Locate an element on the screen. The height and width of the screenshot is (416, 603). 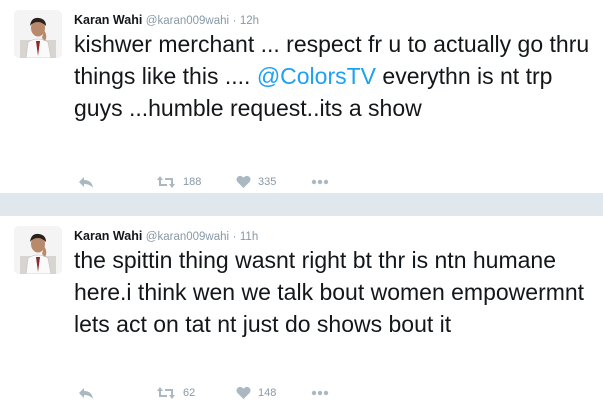
like-button: 148 is located at coordinates (273, 393).